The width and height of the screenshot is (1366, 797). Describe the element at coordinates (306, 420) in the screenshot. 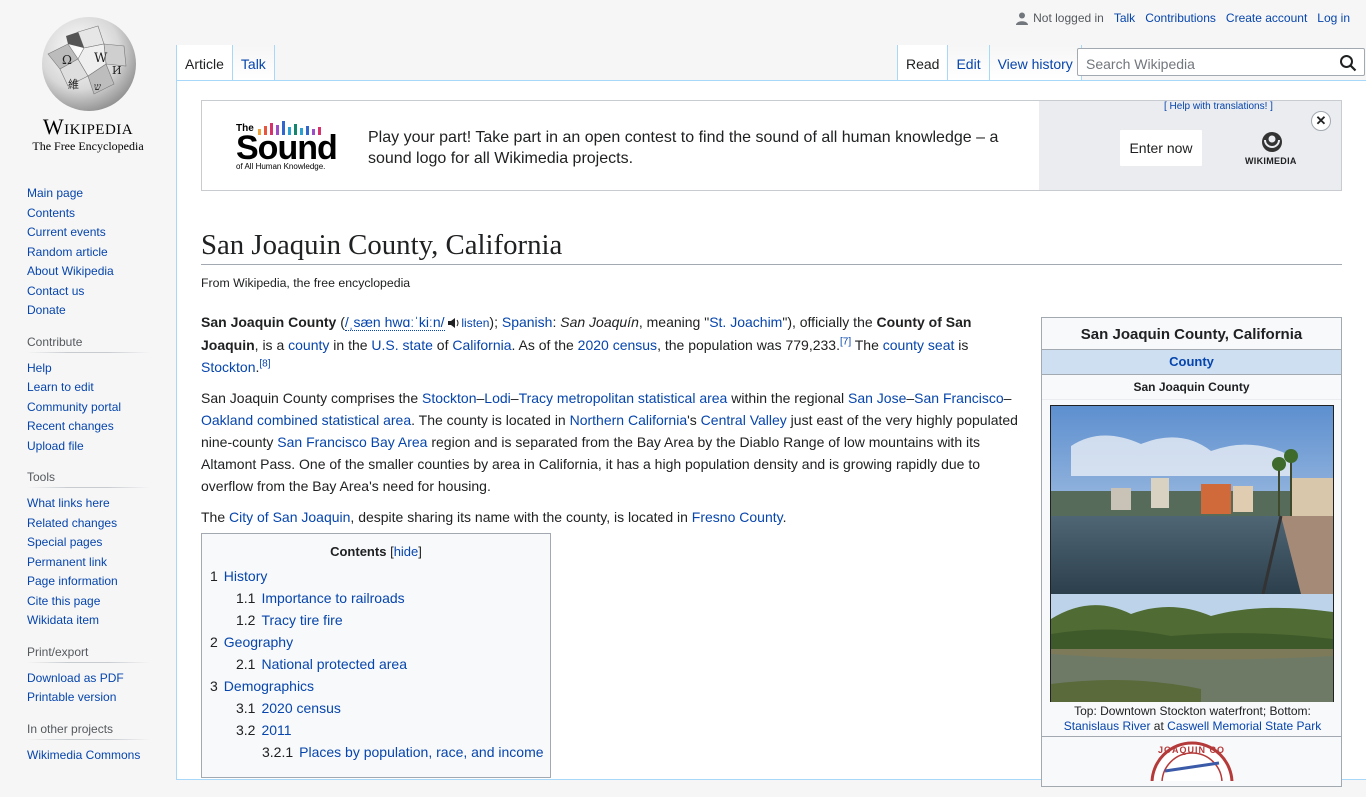

I see `oakland-csa-link: Oakland combined statistical area` at that location.